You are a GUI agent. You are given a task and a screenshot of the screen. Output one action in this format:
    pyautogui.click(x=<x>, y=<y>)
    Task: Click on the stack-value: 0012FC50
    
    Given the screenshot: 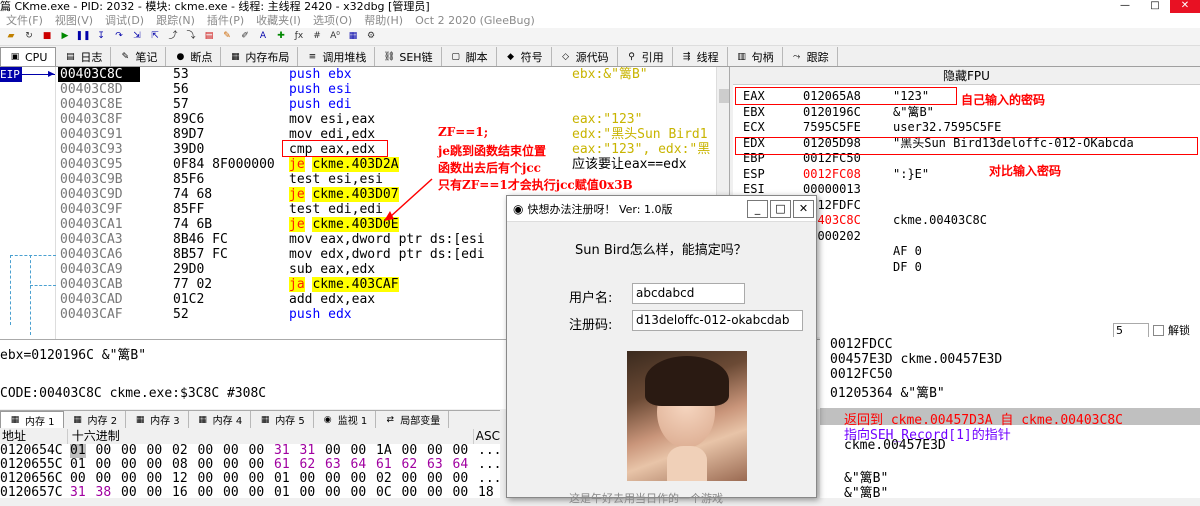 What is the action you would take?
    pyautogui.click(x=861, y=374)
    